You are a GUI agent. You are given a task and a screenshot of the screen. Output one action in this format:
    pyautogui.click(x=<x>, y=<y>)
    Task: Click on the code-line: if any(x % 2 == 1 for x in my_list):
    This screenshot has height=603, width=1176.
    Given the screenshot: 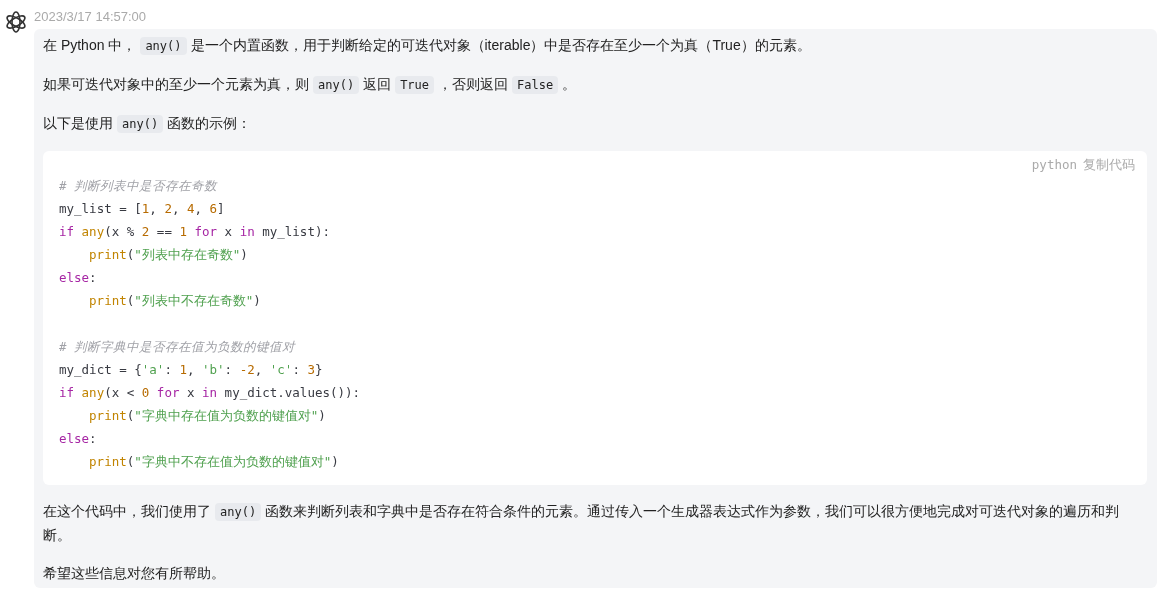 What is the action you would take?
    pyautogui.click(x=195, y=232)
    